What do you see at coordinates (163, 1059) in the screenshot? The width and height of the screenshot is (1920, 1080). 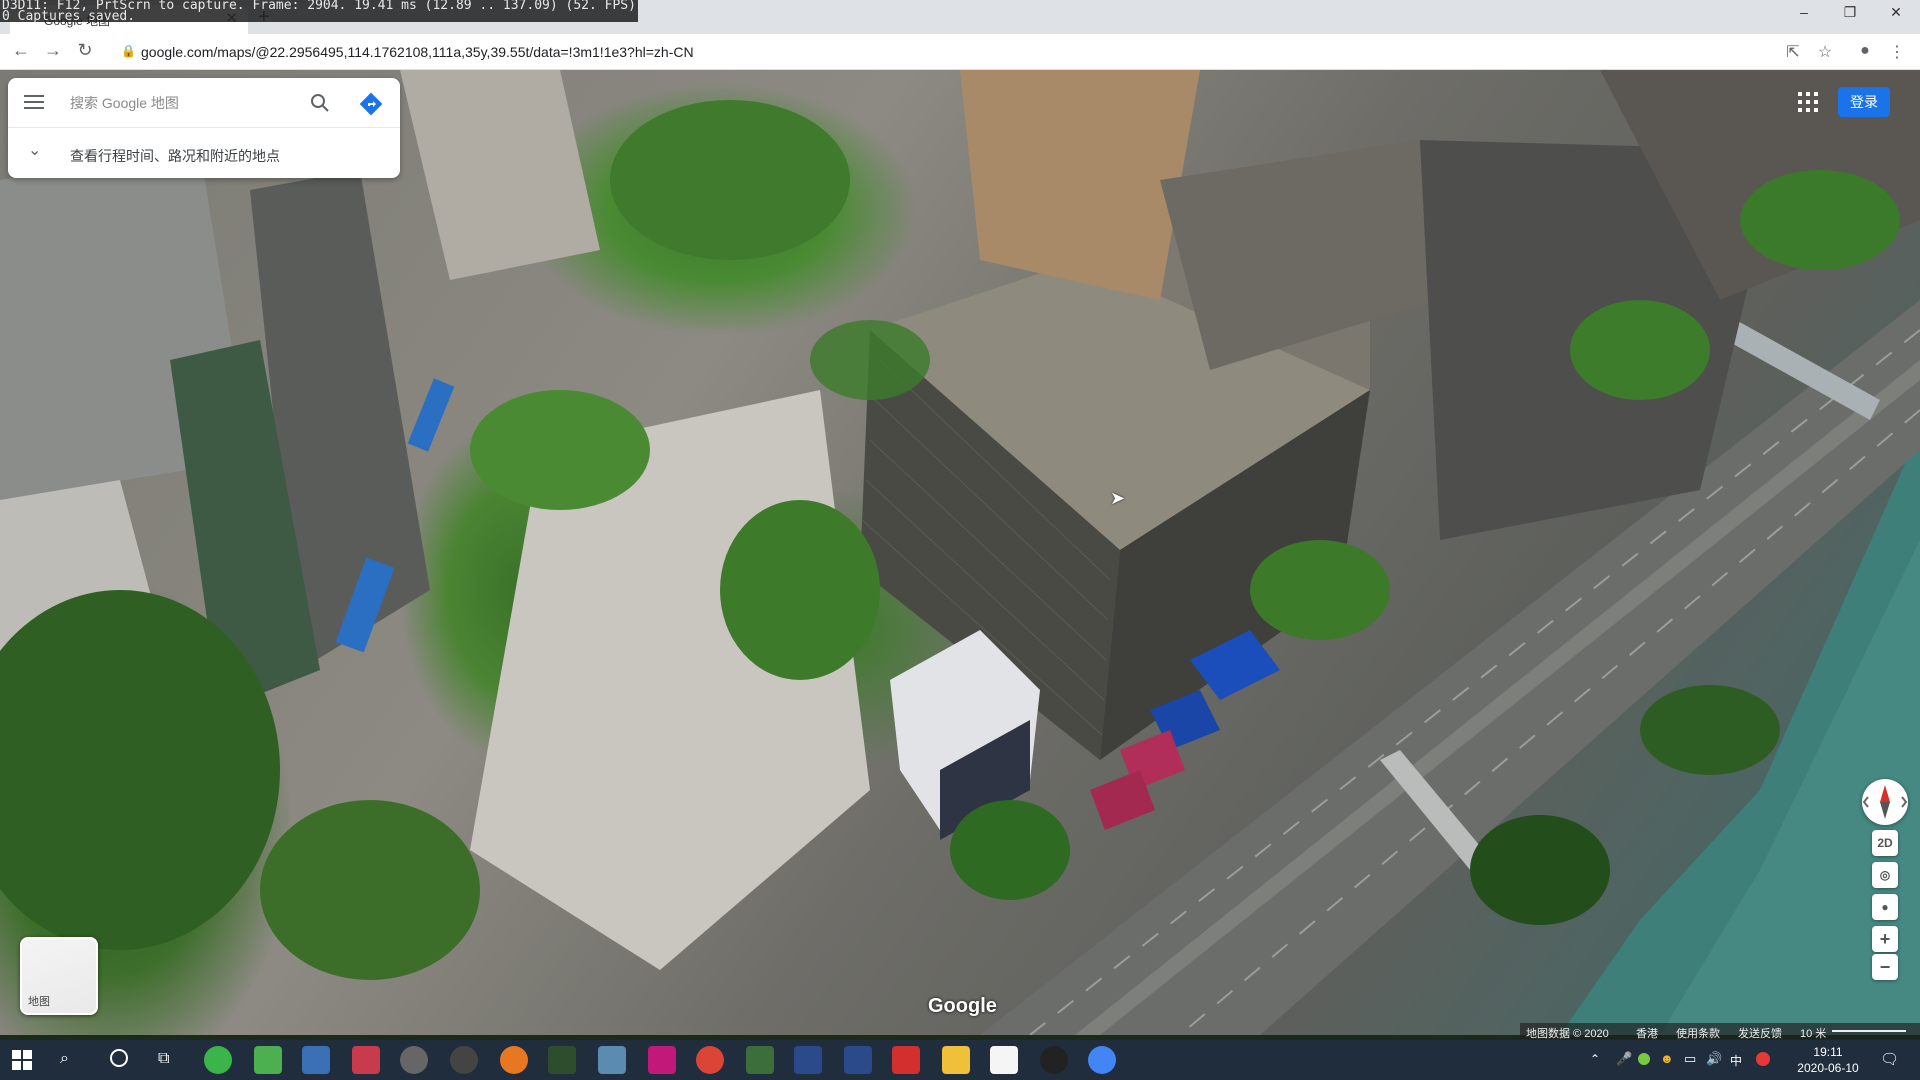 I see `task-view-icon: ⧉` at bounding box center [163, 1059].